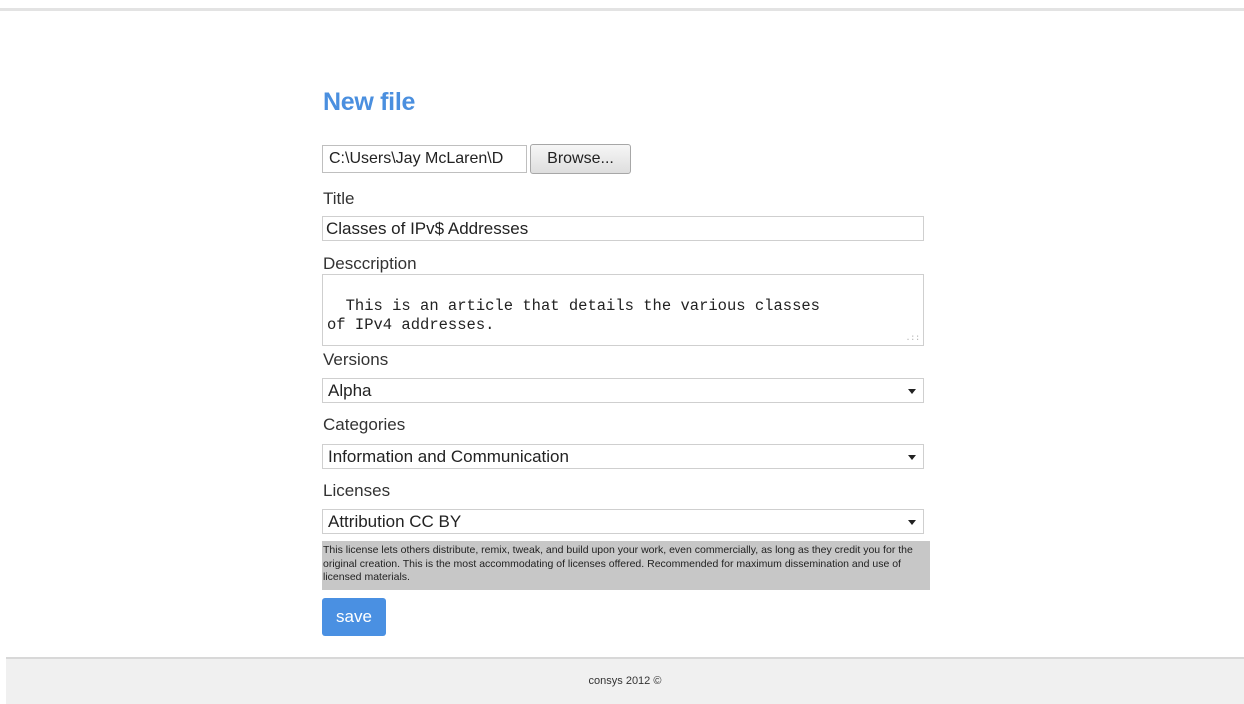 This screenshot has width=1244, height=704. Describe the element at coordinates (623, 228) in the screenshot. I see `title-input: Classes of IPv$ Addresses` at that location.